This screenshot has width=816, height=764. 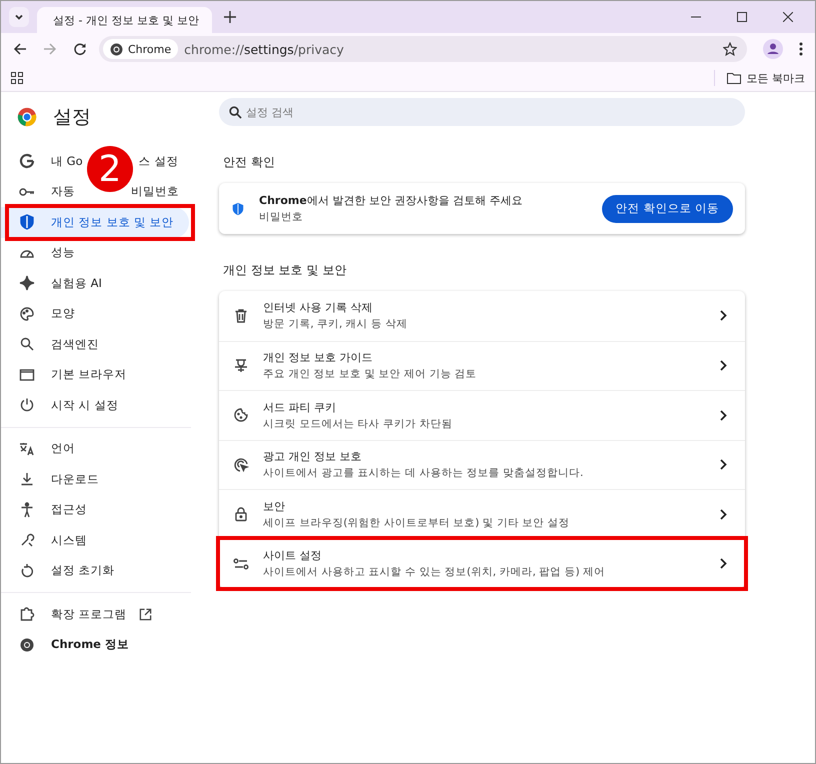 What do you see at coordinates (95, 509) in the screenshot?
I see `sidebar-item: 접근성` at bounding box center [95, 509].